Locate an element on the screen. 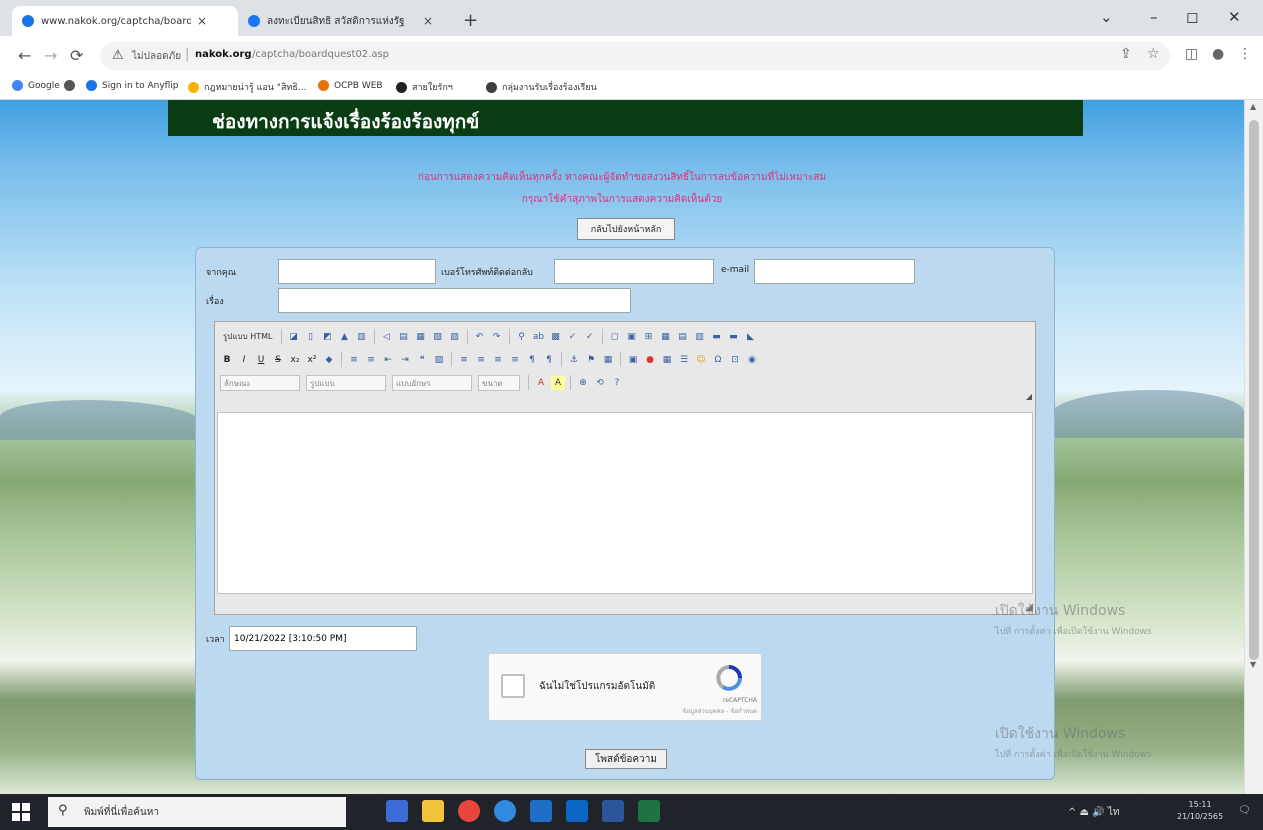  templates-icon: ▥ is located at coordinates (362, 337).